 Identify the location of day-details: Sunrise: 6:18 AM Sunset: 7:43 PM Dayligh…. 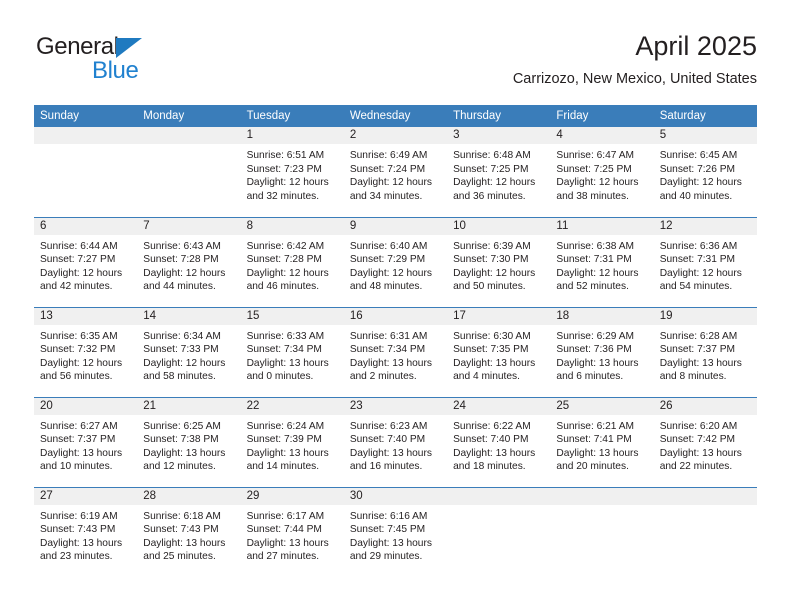
(188, 534).